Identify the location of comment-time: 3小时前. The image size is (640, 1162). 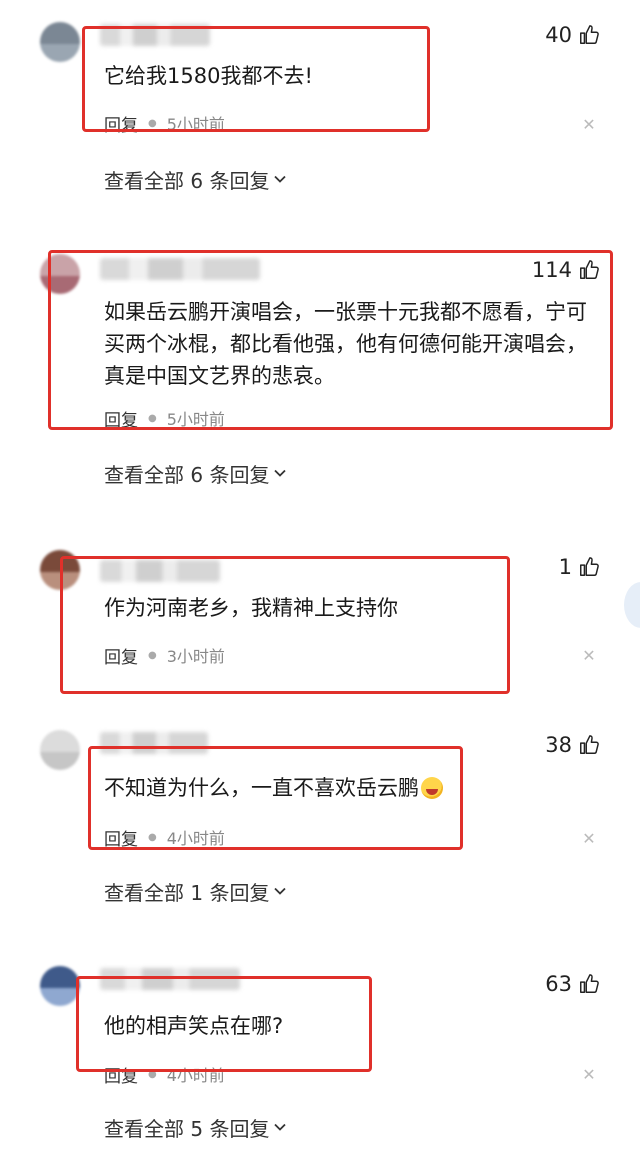
(195, 656).